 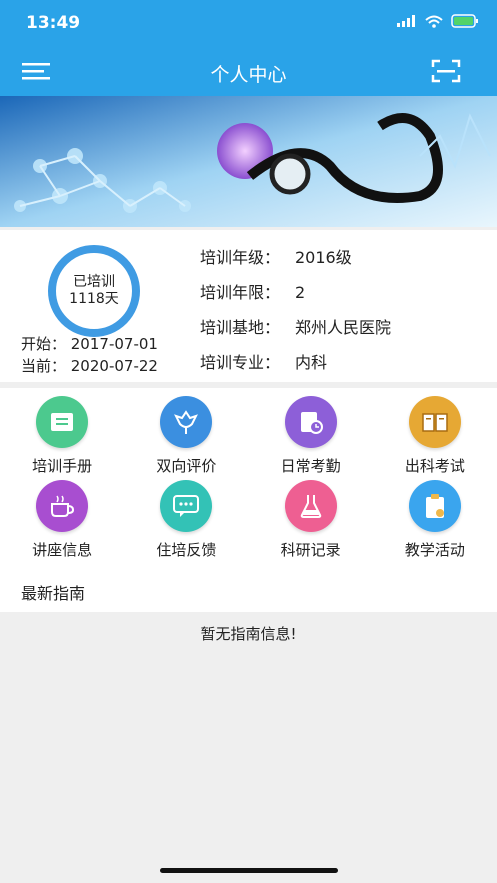 What do you see at coordinates (310, 466) in the screenshot?
I see `menu-label: 日常考勤` at bounding box center [310, 466].